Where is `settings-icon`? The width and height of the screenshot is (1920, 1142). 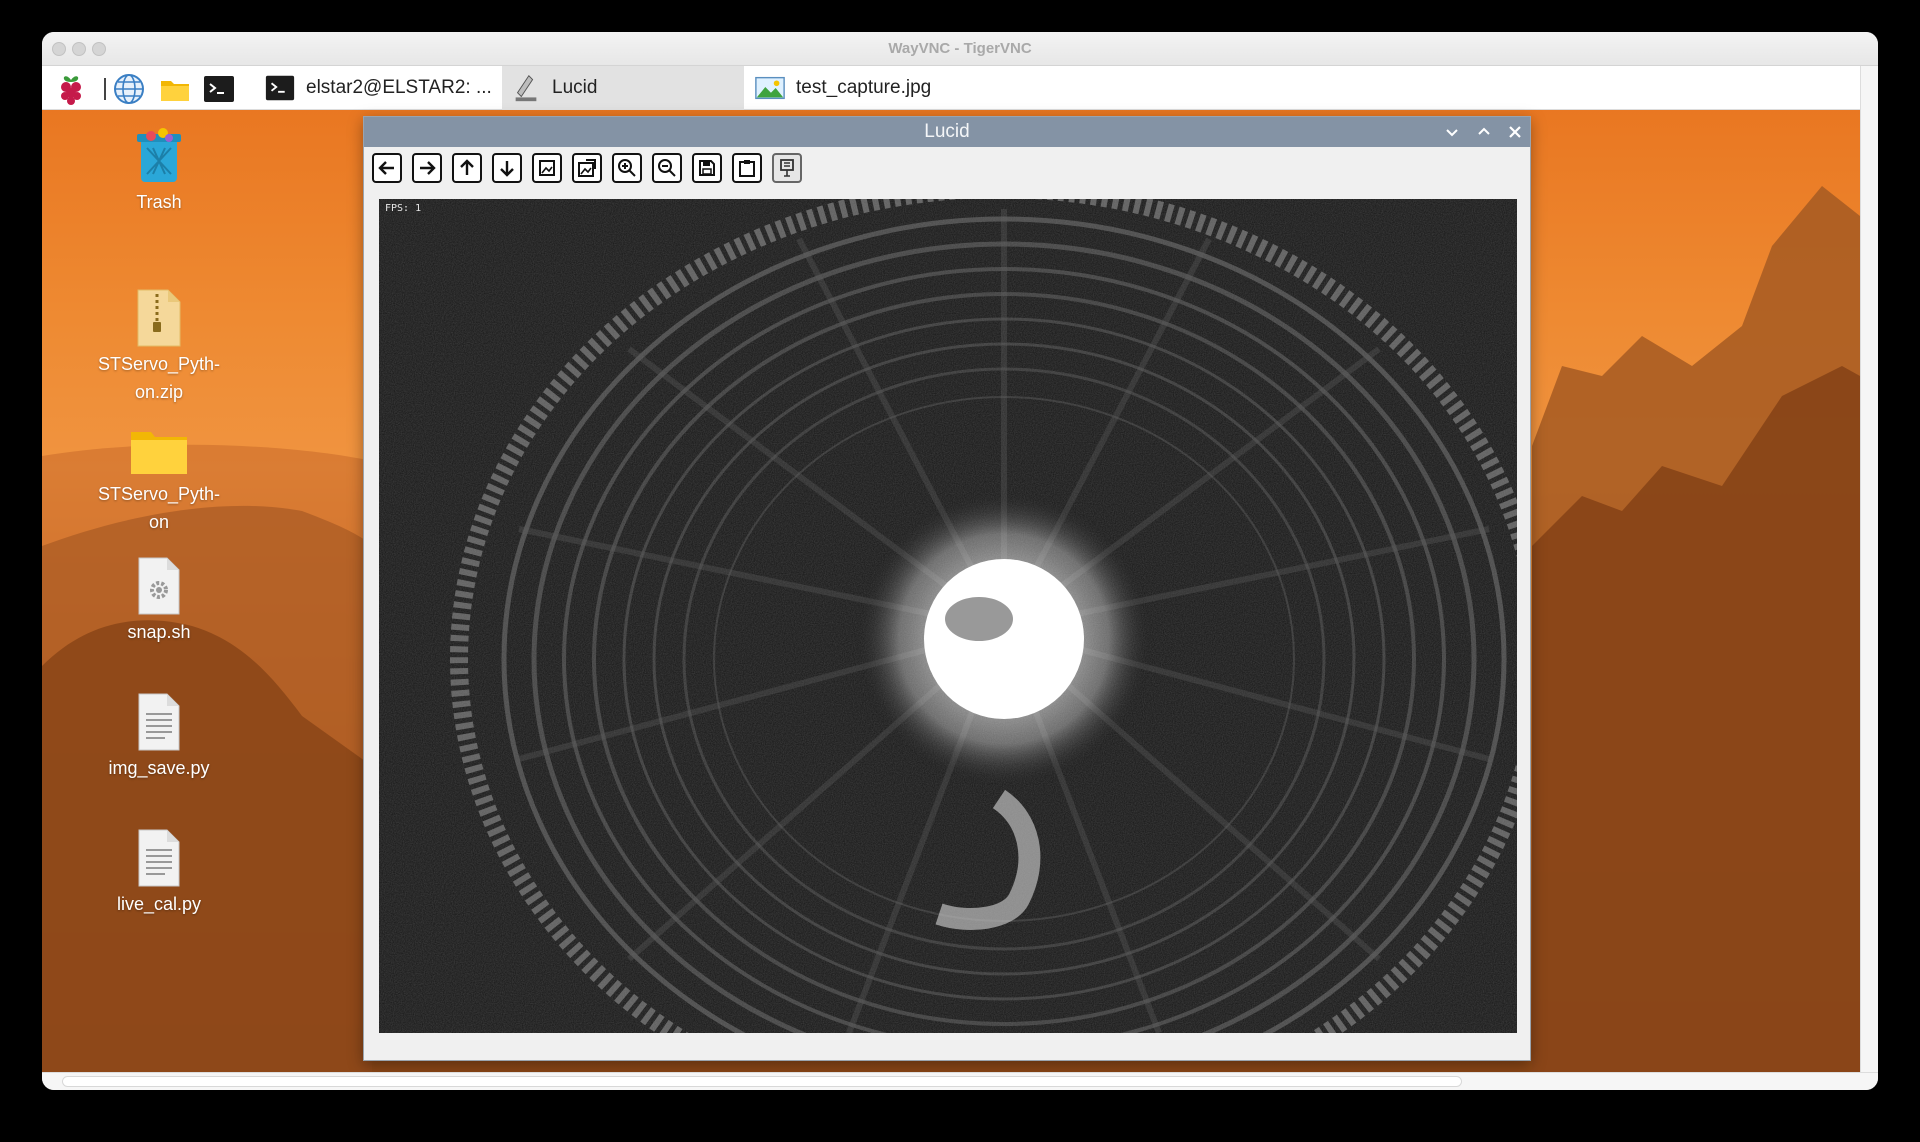 settings-icon is located at coordinates (787, 168).